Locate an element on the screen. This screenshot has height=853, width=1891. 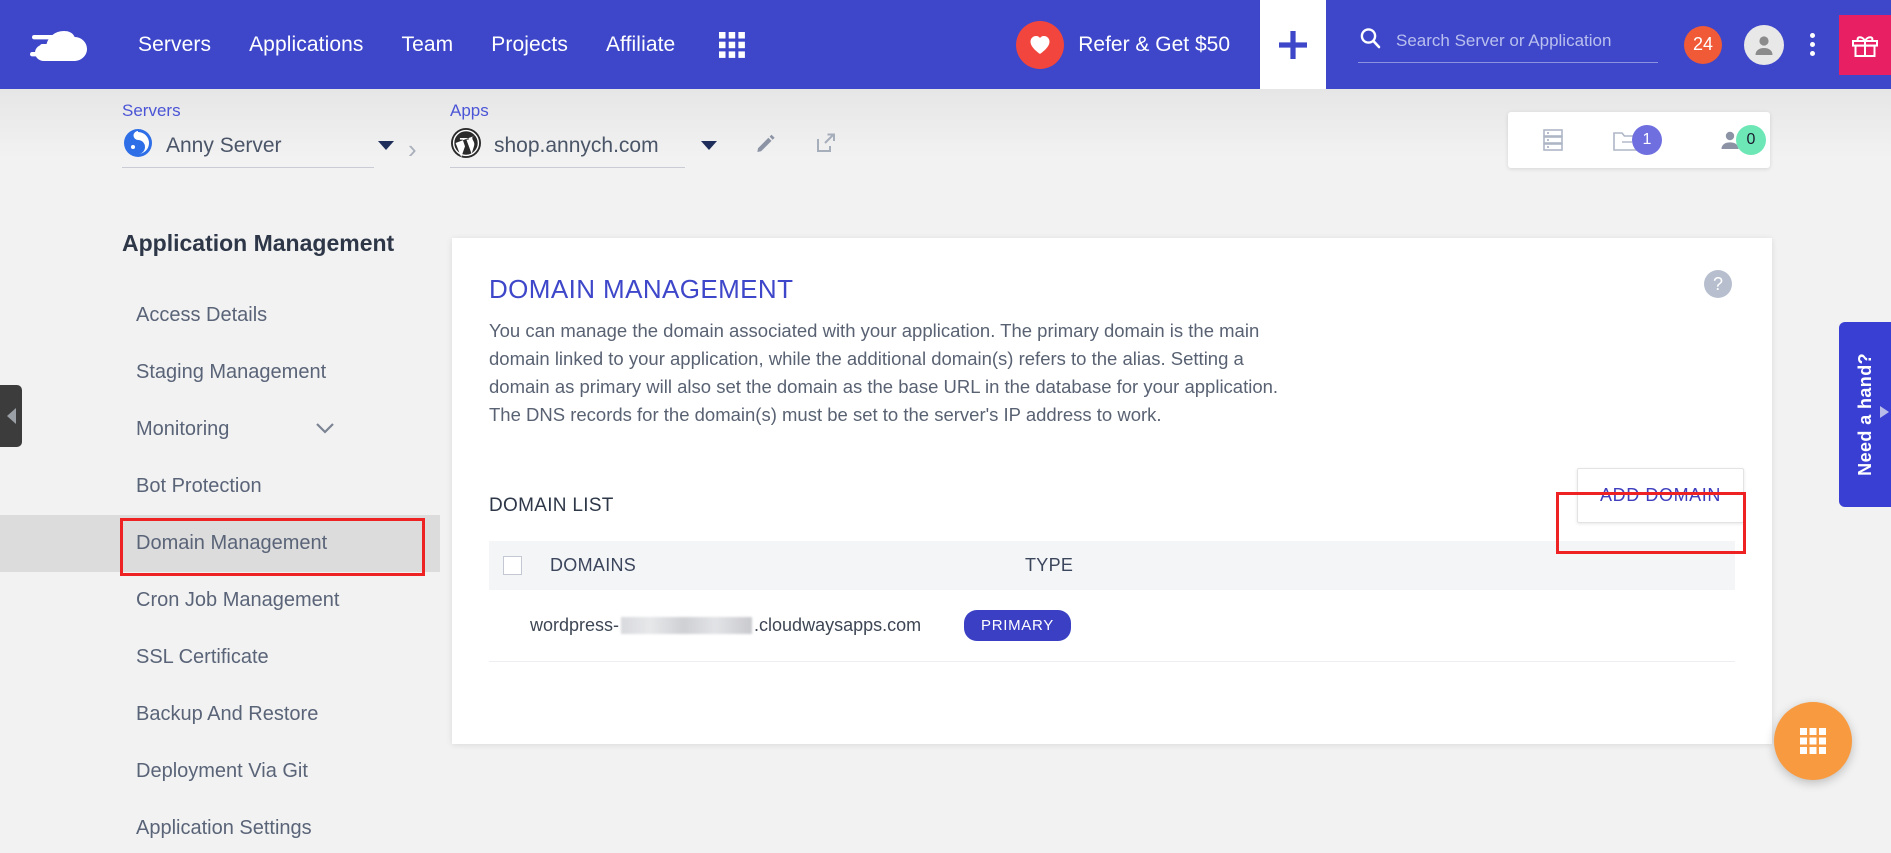
nav-link-affiliate: Affiliate is located at coordinates (640, 45).